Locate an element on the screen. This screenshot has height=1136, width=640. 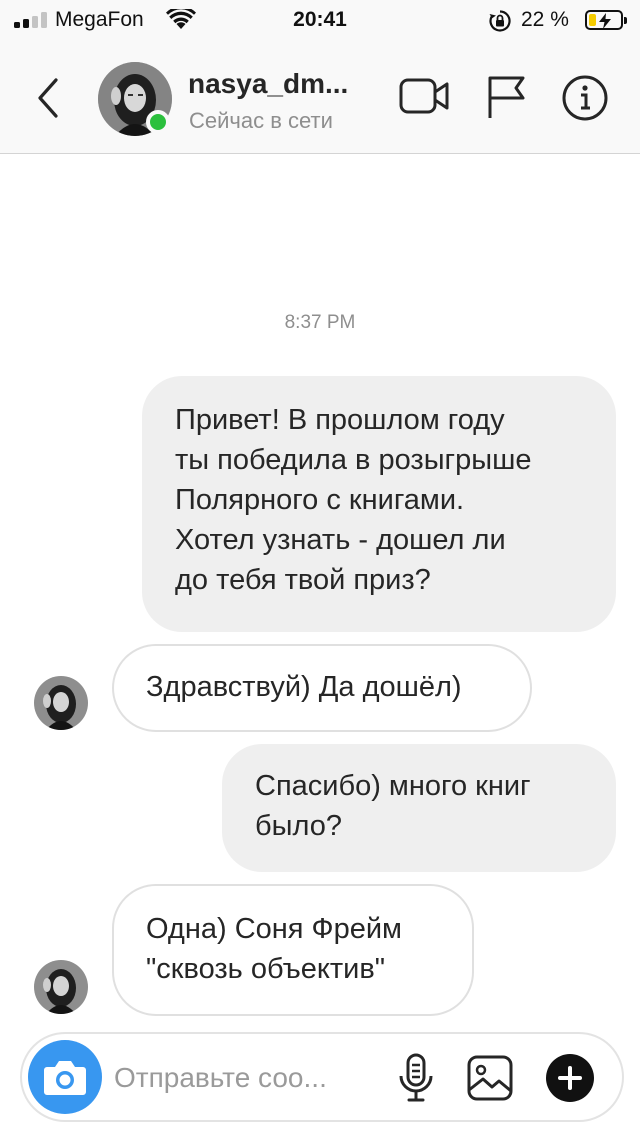
message-text: Здравствуй) Да дошёл) is located at coordinates (304, 687).